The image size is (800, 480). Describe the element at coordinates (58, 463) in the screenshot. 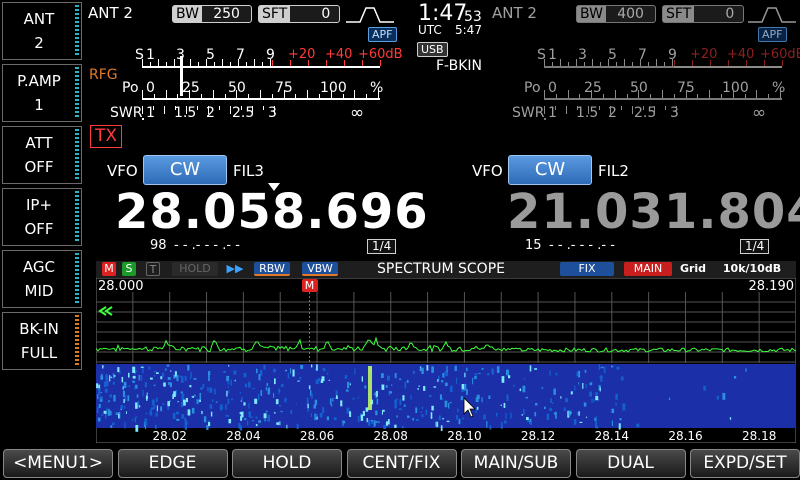

I see `menu-button-menu1: <MENU1>` at that location.